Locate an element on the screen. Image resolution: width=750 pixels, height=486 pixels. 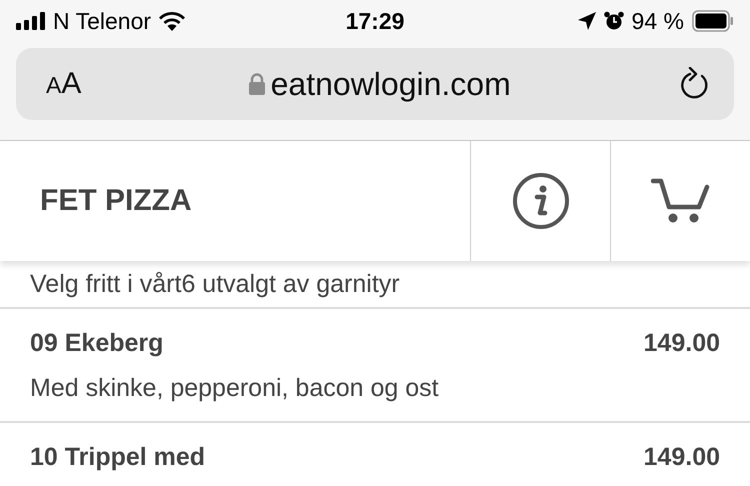
lock-icon is located at coordinates (256, 84).